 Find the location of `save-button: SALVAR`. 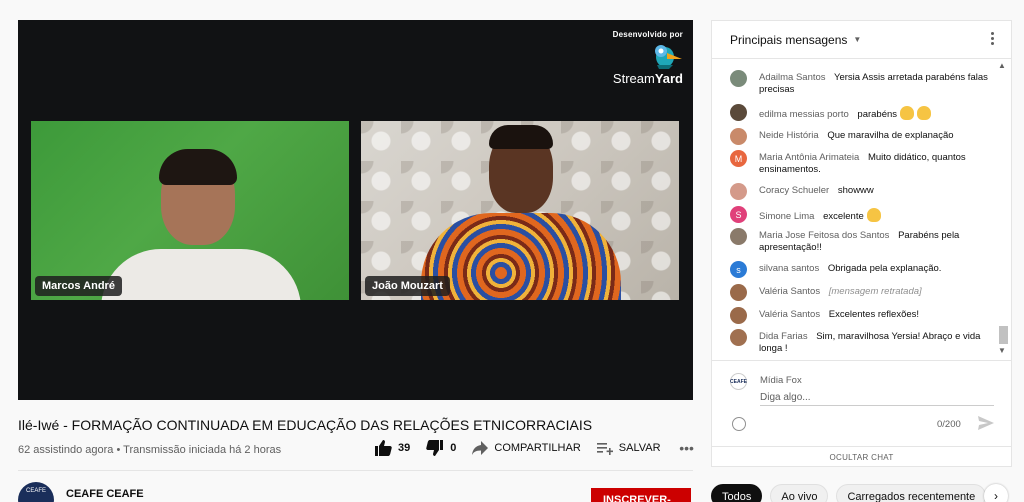

save-button: SALVAR is located at coordinates (628, 448).